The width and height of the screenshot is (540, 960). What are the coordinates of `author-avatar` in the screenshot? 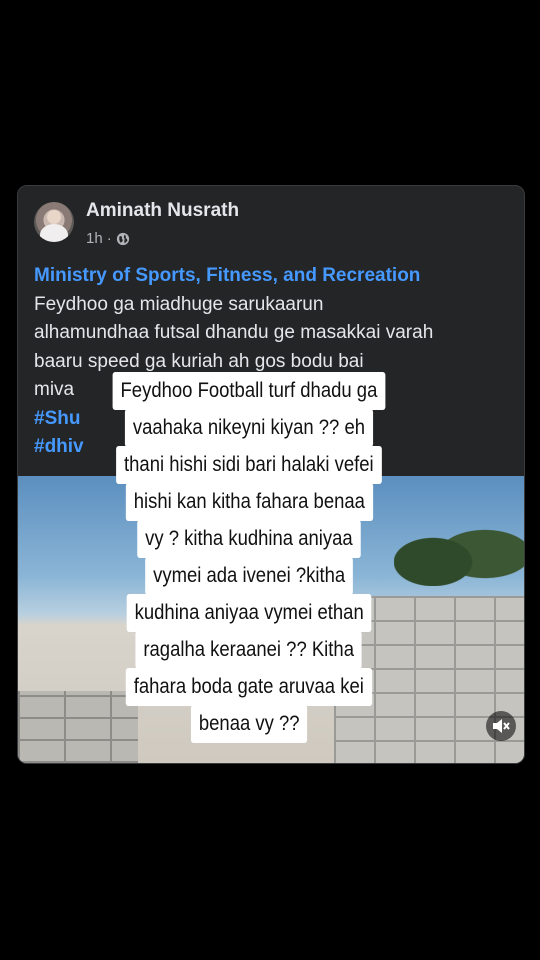 It's located at (54, 222).